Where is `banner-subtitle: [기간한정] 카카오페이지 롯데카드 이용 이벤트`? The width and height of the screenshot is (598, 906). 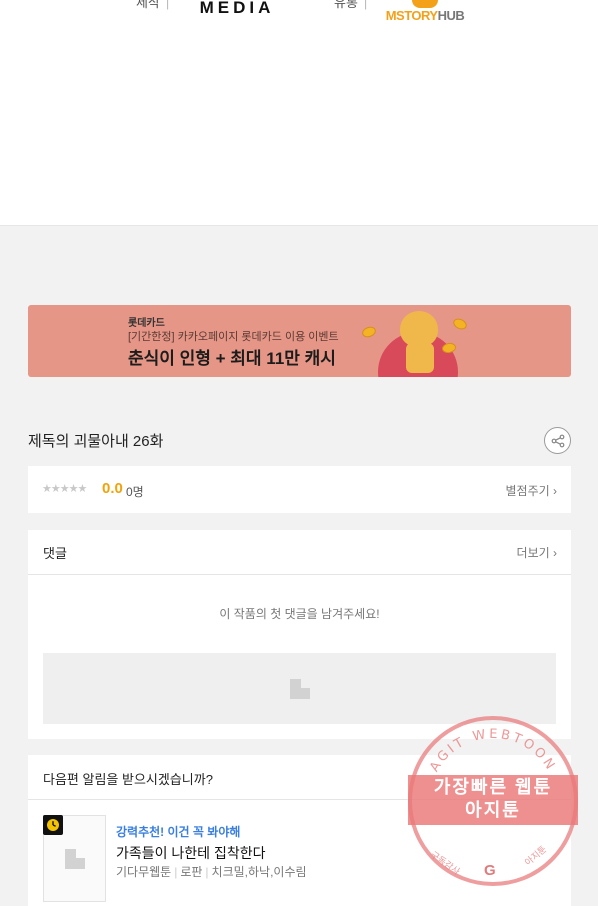
banner-subtitle: [기간한정] 카카오페이지 롯데카드 이용 이벤트 is located at coordinates (233, 337).